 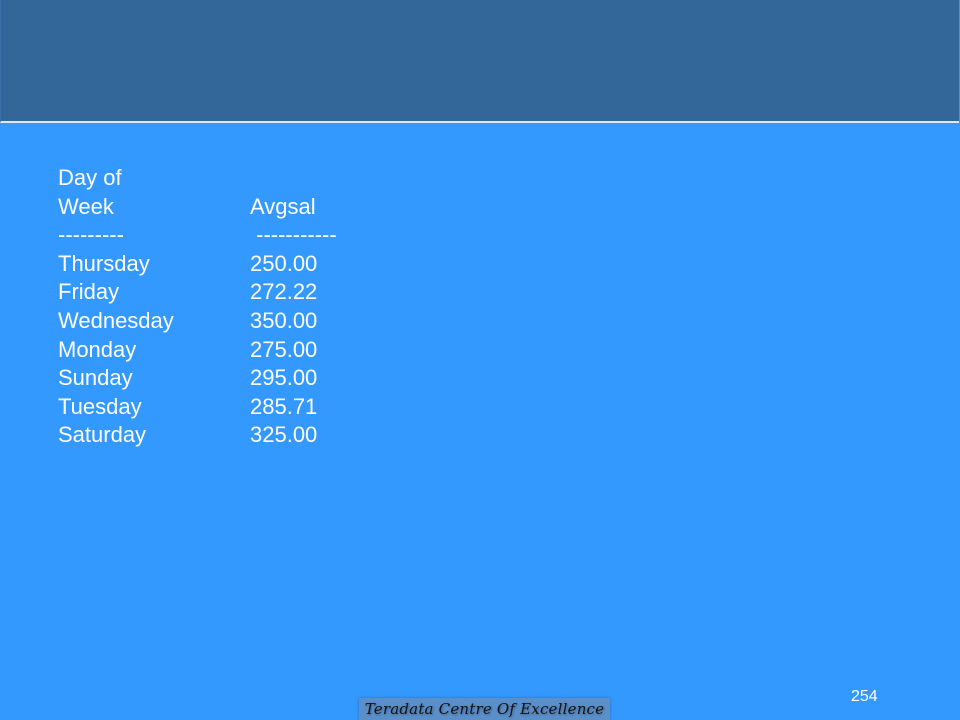 I want to click on day-cell: Sunday, so click(x=95, y=378).